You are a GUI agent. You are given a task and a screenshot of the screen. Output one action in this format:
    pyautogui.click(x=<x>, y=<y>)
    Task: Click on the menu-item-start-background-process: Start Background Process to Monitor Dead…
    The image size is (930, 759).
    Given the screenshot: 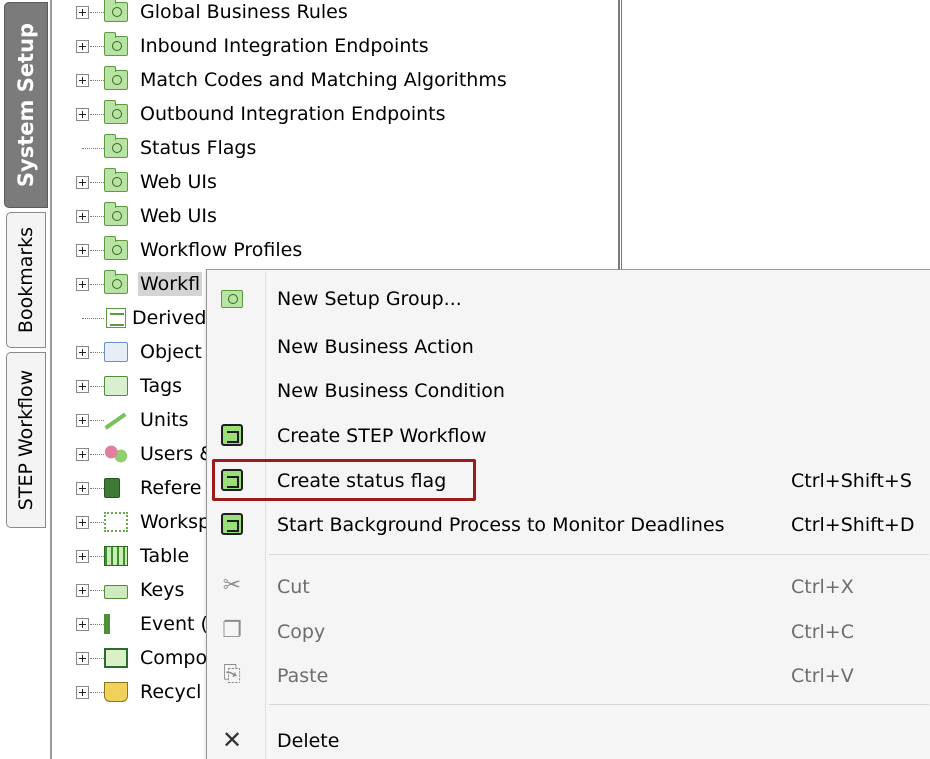 What is the action you would take?
    pyautogui.click(x=568, y=525)
    